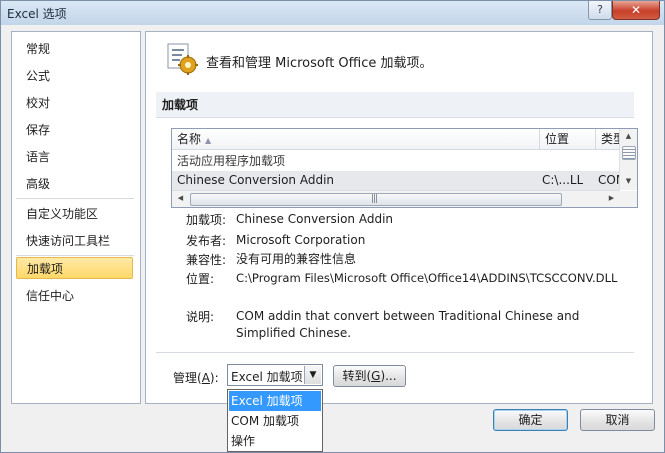 The height and width of the screenshot is (453, 665). Describe the element at coordinates (206, 260) in the screenshot. I see `compatibility-label: 兼容性:` at that location.